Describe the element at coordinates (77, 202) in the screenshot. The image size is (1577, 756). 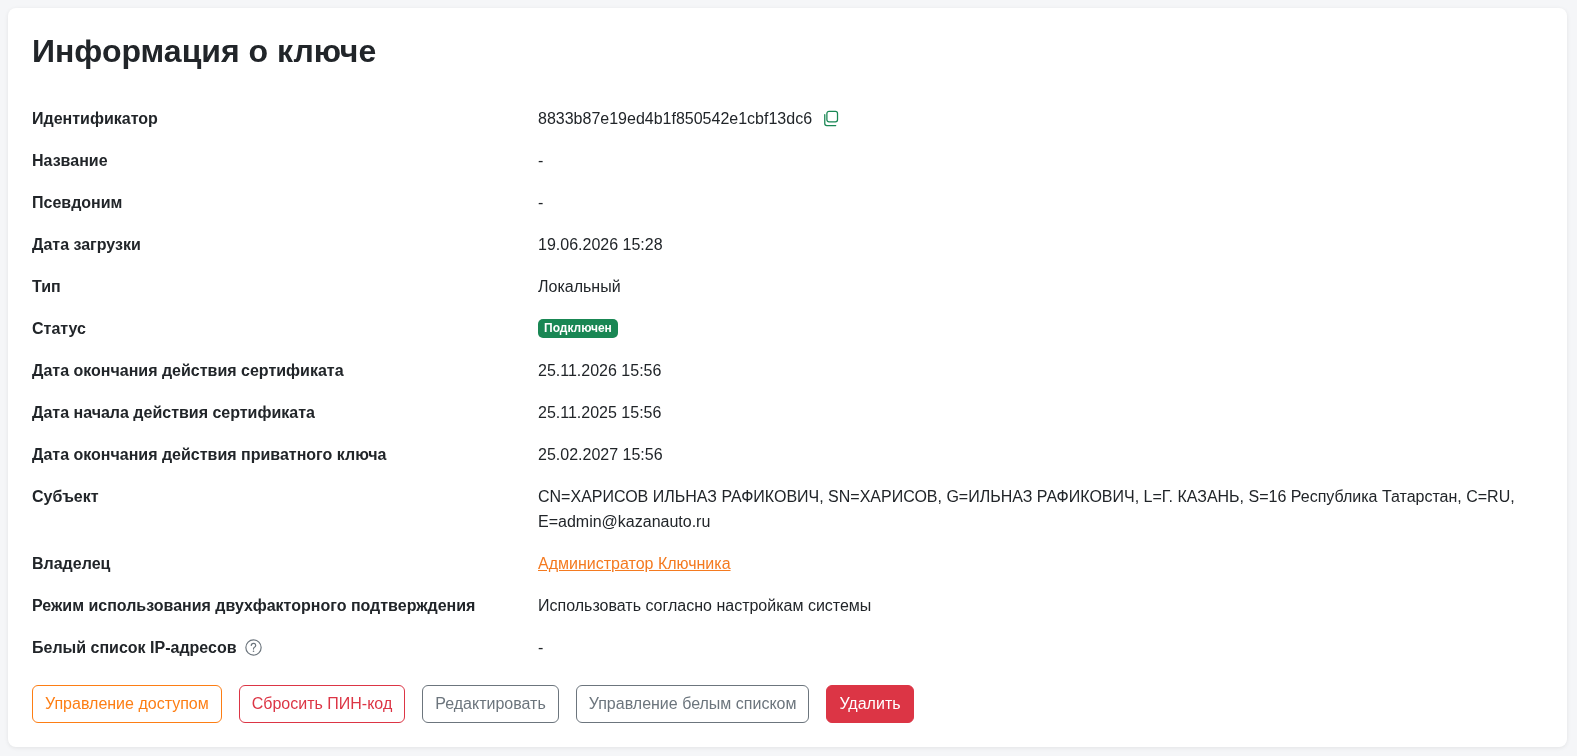
I see `field-label: Псевдоним` at that location.